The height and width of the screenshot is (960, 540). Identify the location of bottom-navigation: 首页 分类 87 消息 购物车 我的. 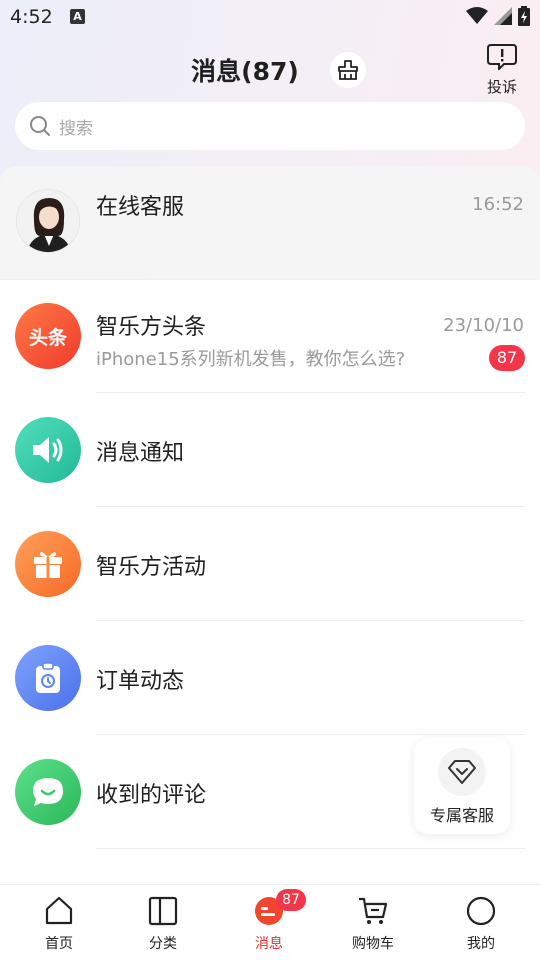
(270, 922).